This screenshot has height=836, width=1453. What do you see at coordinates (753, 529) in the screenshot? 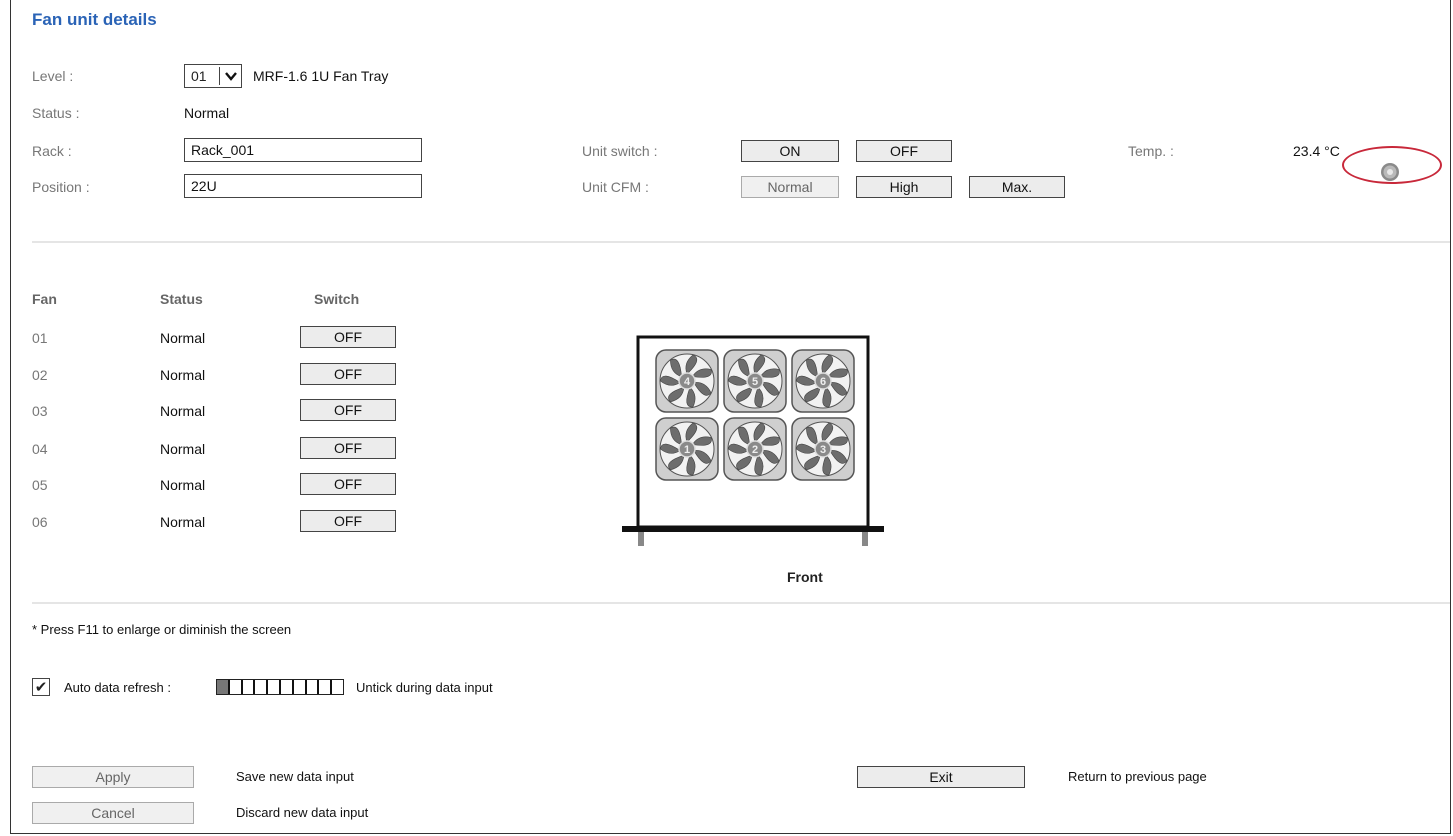
I see `fan-tray-base` at bounding box center [753, 529].